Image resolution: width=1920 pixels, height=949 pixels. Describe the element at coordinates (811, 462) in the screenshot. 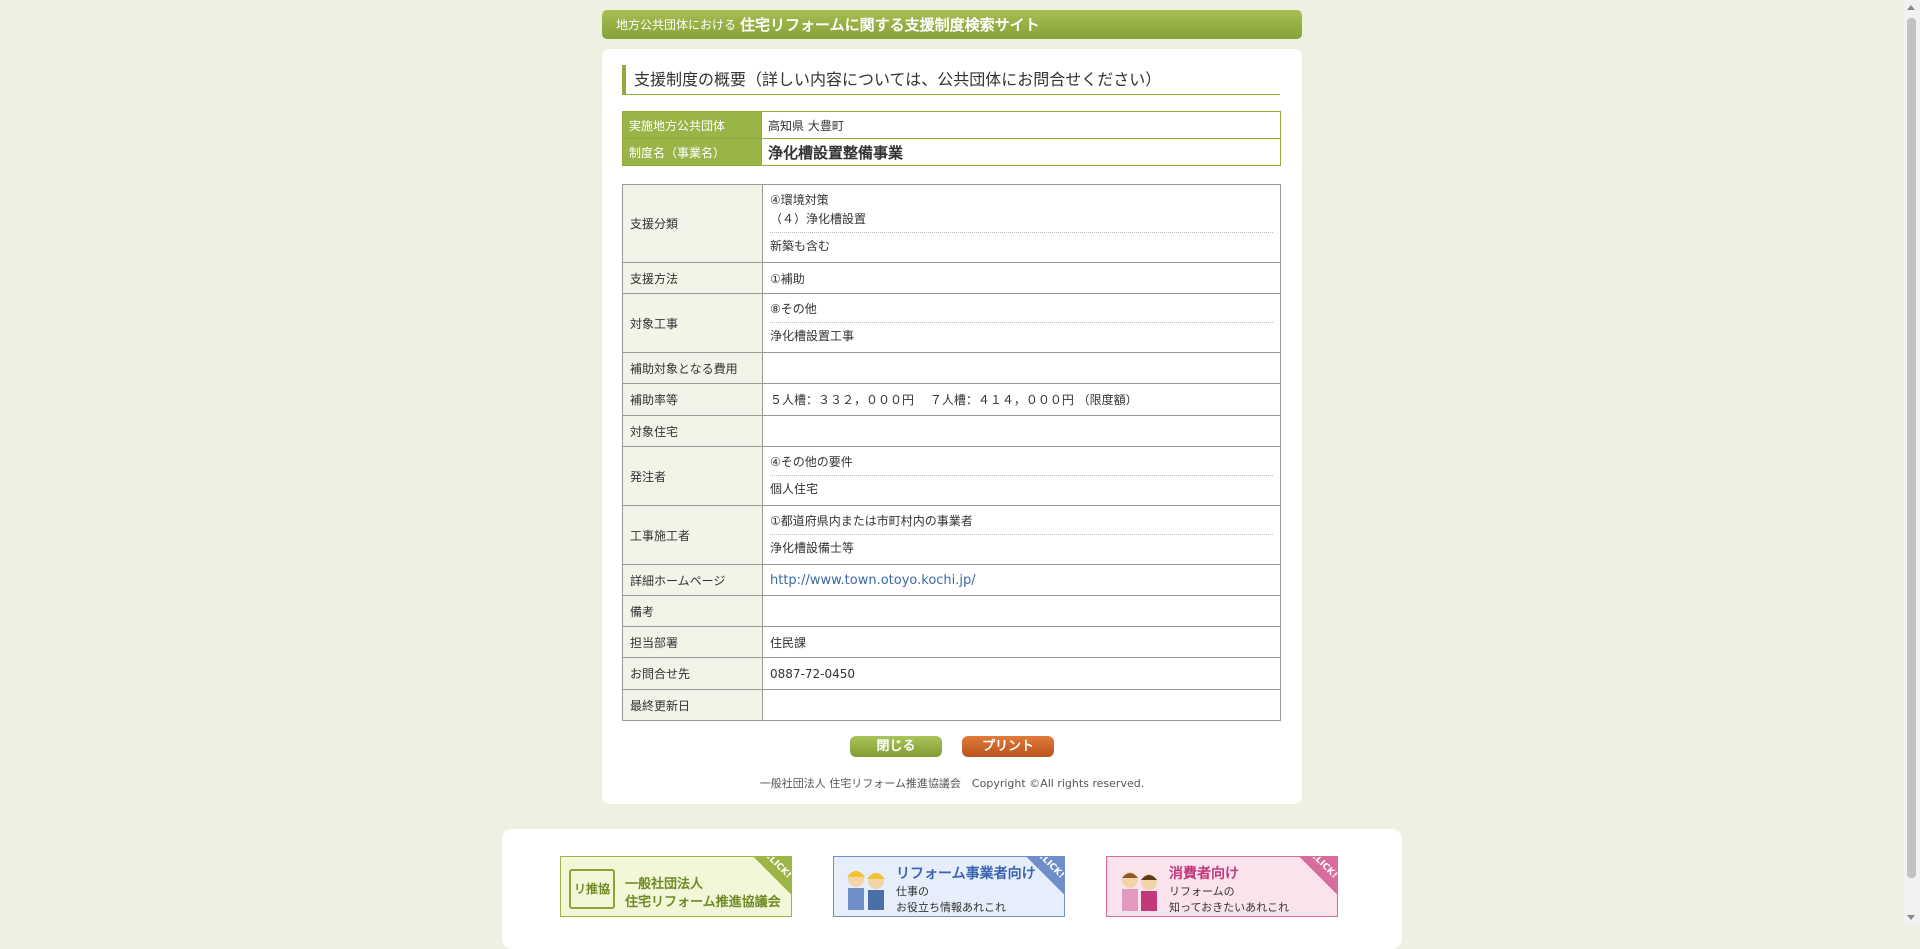

I see `client-main: ④その他の要件` at that location.